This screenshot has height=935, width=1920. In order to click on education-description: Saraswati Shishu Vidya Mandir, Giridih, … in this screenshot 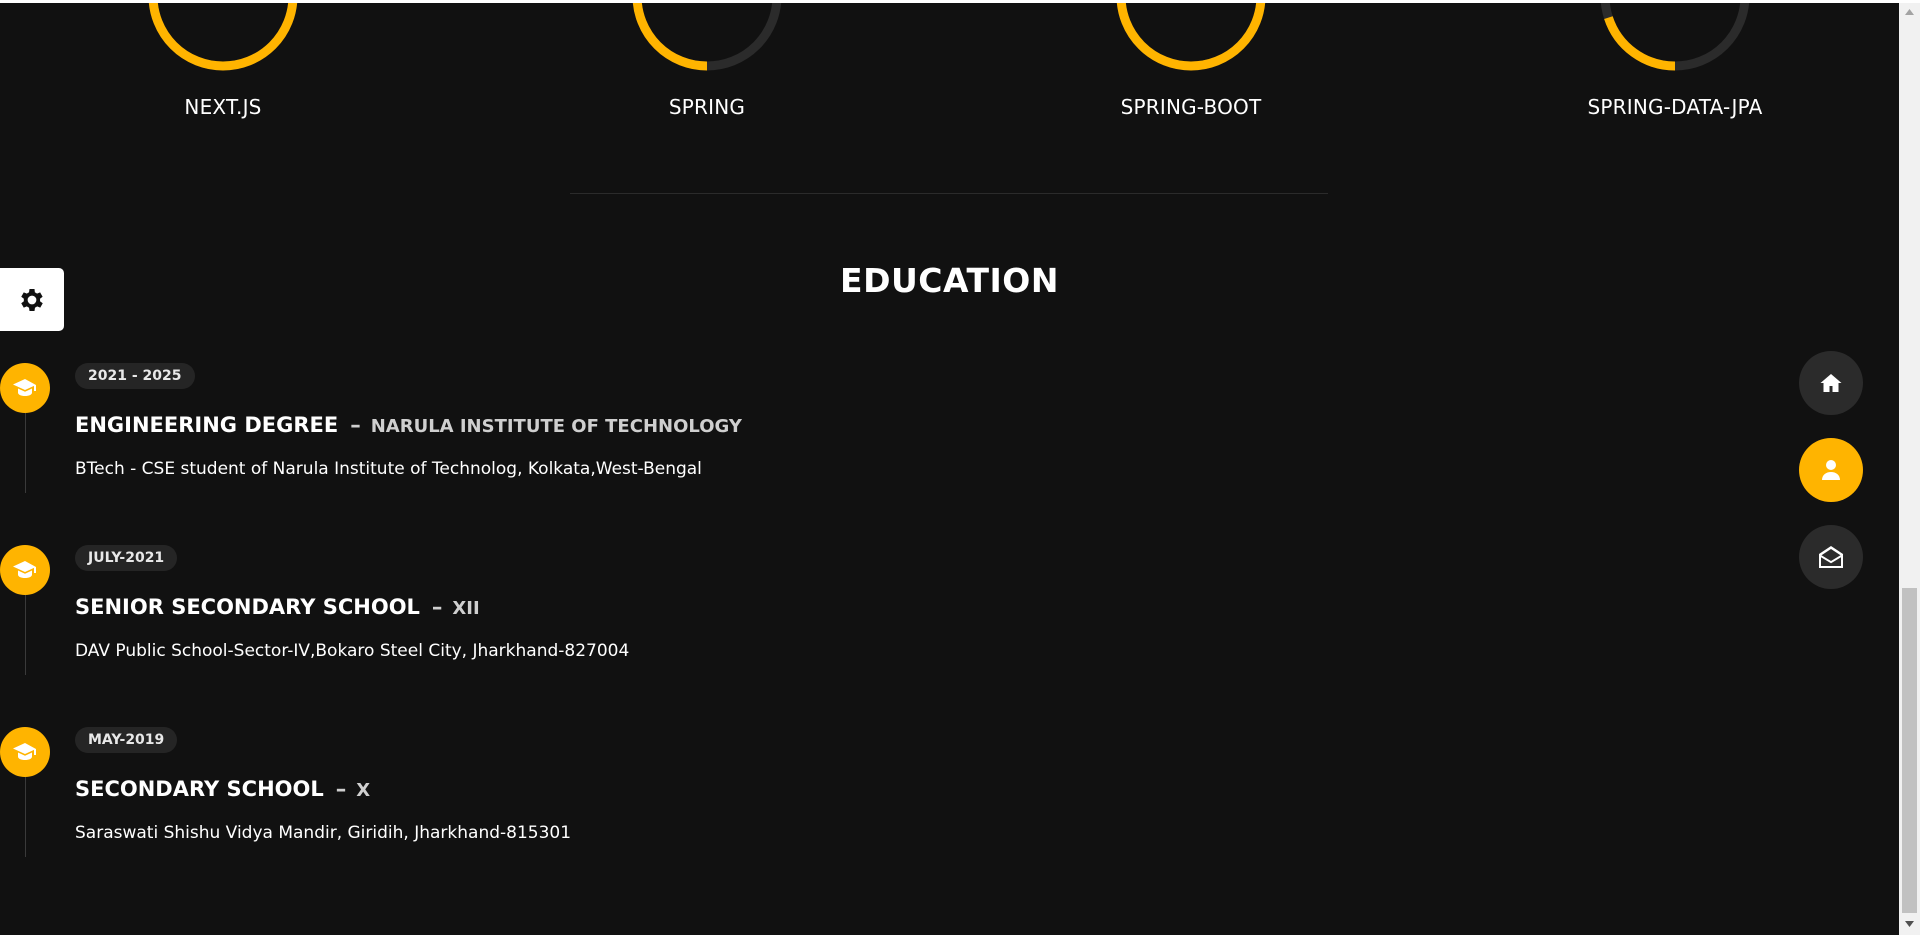, I will do `click(323, 833)`.